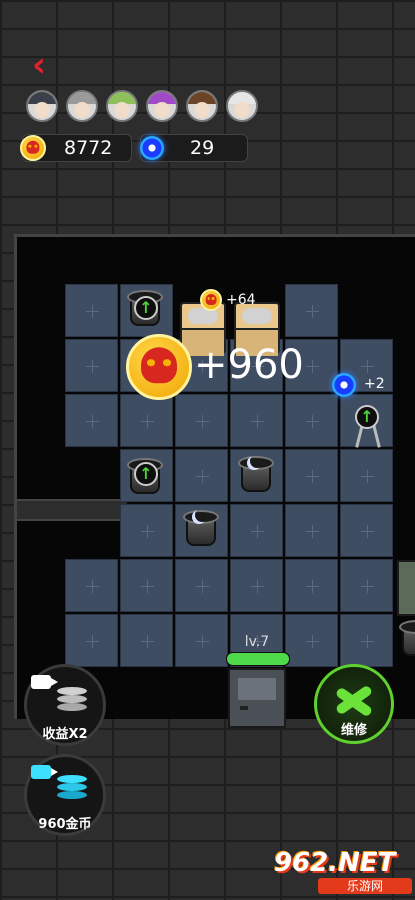  What do you see at coordinates (354, 704) in the screenshot?
I see `repair-button: 维修` at bounding box center [354, 704].